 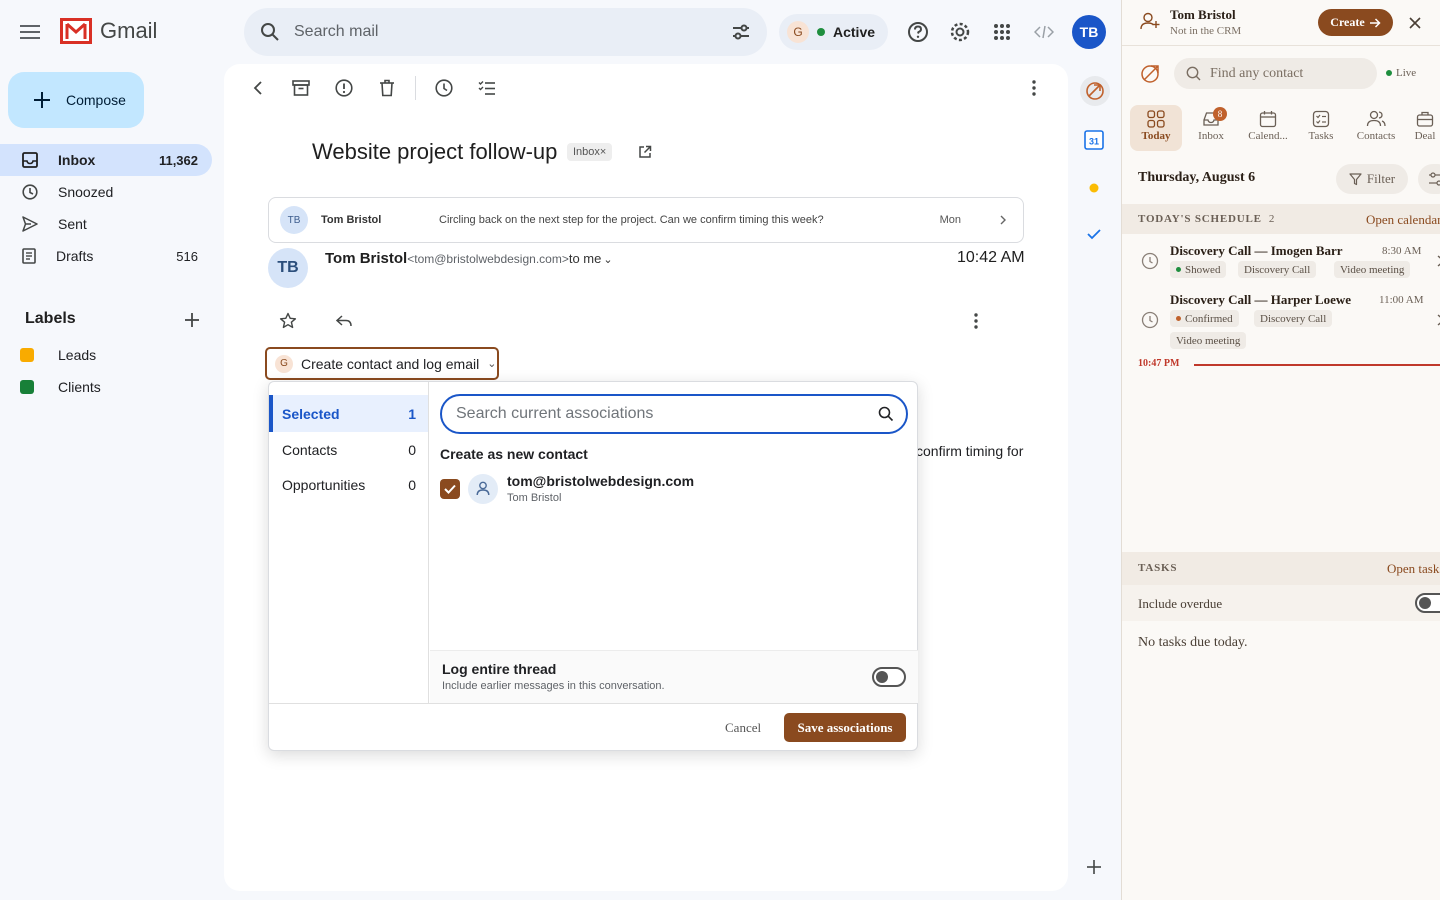 What do you see at coordinates (1281, 603) in the screenshot?
I see `include-overdue-row: Include overdue` at bounding box center [1281, 603].